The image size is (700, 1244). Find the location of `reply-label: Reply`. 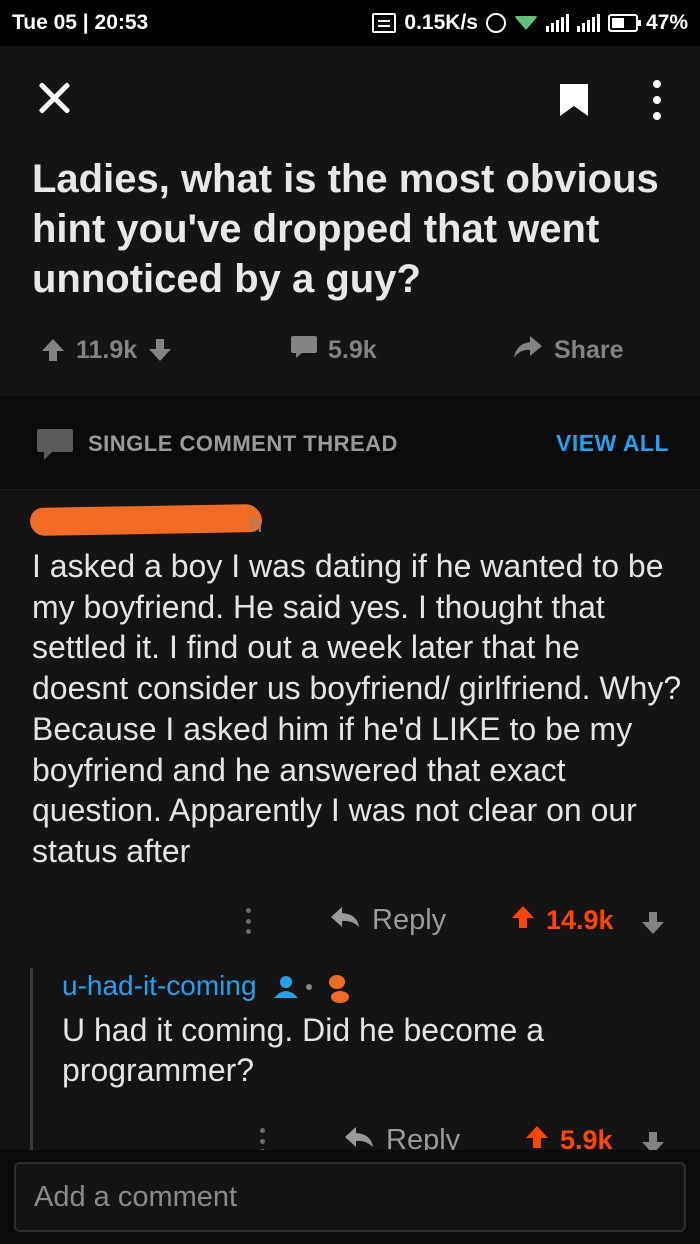

reply-label: Reply is located at coordinates (409, 920).